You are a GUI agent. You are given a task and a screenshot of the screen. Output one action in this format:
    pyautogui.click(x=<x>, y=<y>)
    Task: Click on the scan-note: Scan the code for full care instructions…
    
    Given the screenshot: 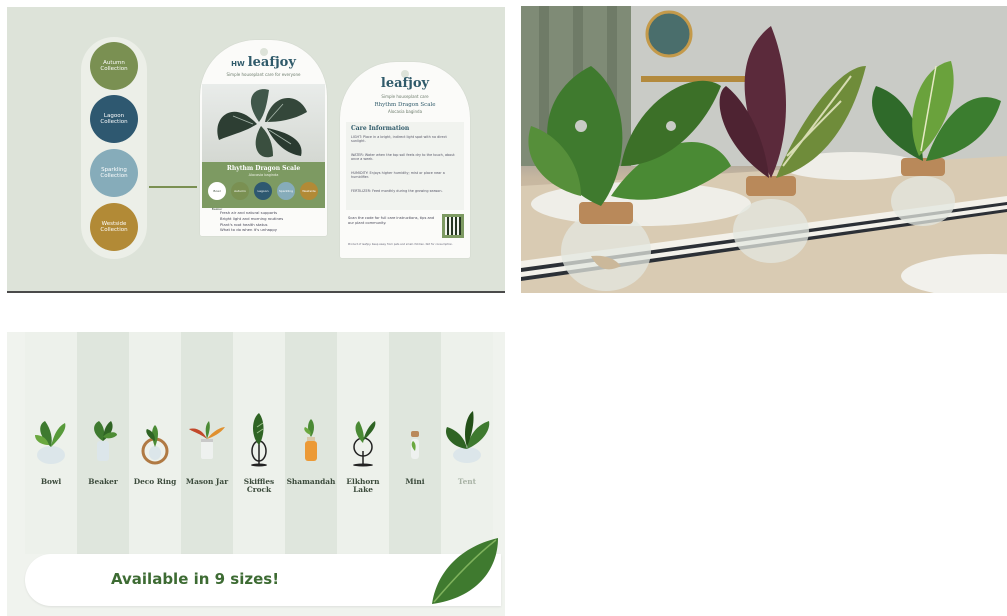 What is the action you would take?
    pyautogui.click(x=391, y=220)
    